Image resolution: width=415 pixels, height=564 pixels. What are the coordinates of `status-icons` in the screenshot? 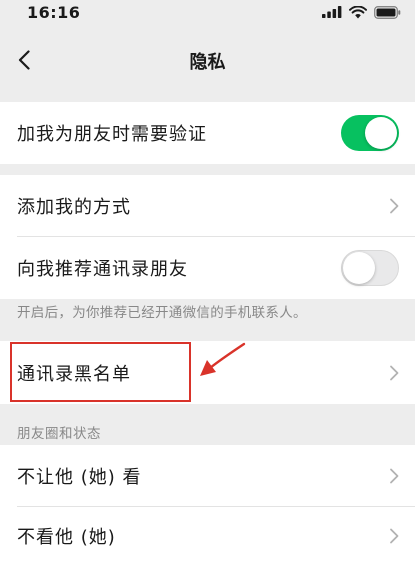 It's located at (361, 12).